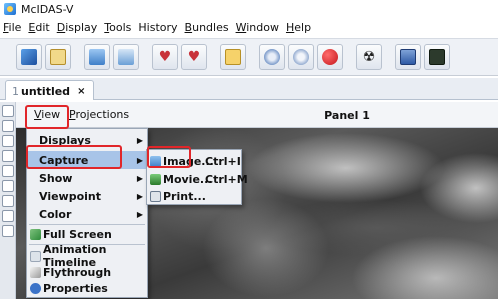 The width and height of the screenshot is (498, 299). Describe the element at coordinates (87, 178) in the screenshot. I see `menu-item-show: Show ▶` at that location.